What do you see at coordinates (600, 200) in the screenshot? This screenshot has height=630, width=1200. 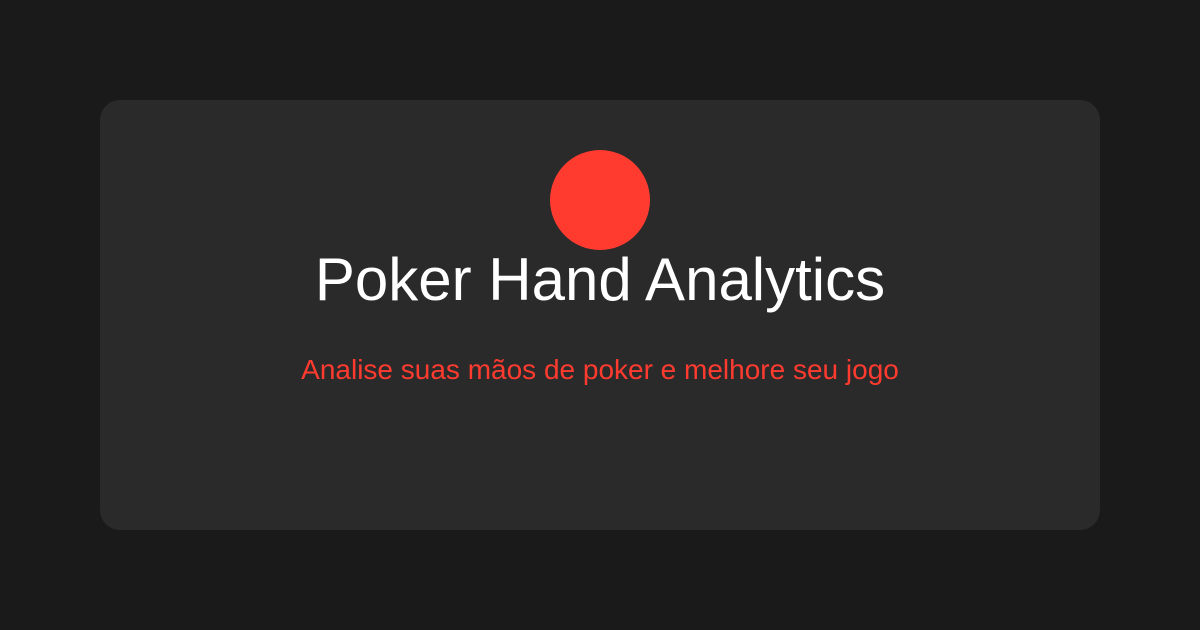 I see `red-circle-icon` at bounding box center [600, 200].